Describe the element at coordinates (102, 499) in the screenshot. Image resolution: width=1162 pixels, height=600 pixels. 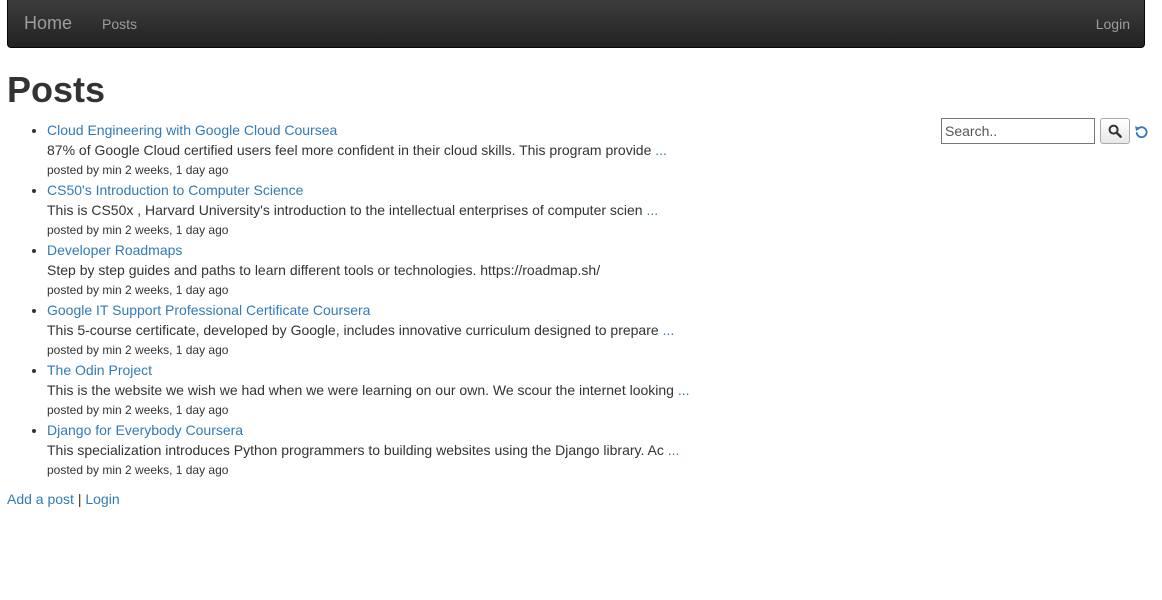
I see `footer-login-link: Login` at that location.